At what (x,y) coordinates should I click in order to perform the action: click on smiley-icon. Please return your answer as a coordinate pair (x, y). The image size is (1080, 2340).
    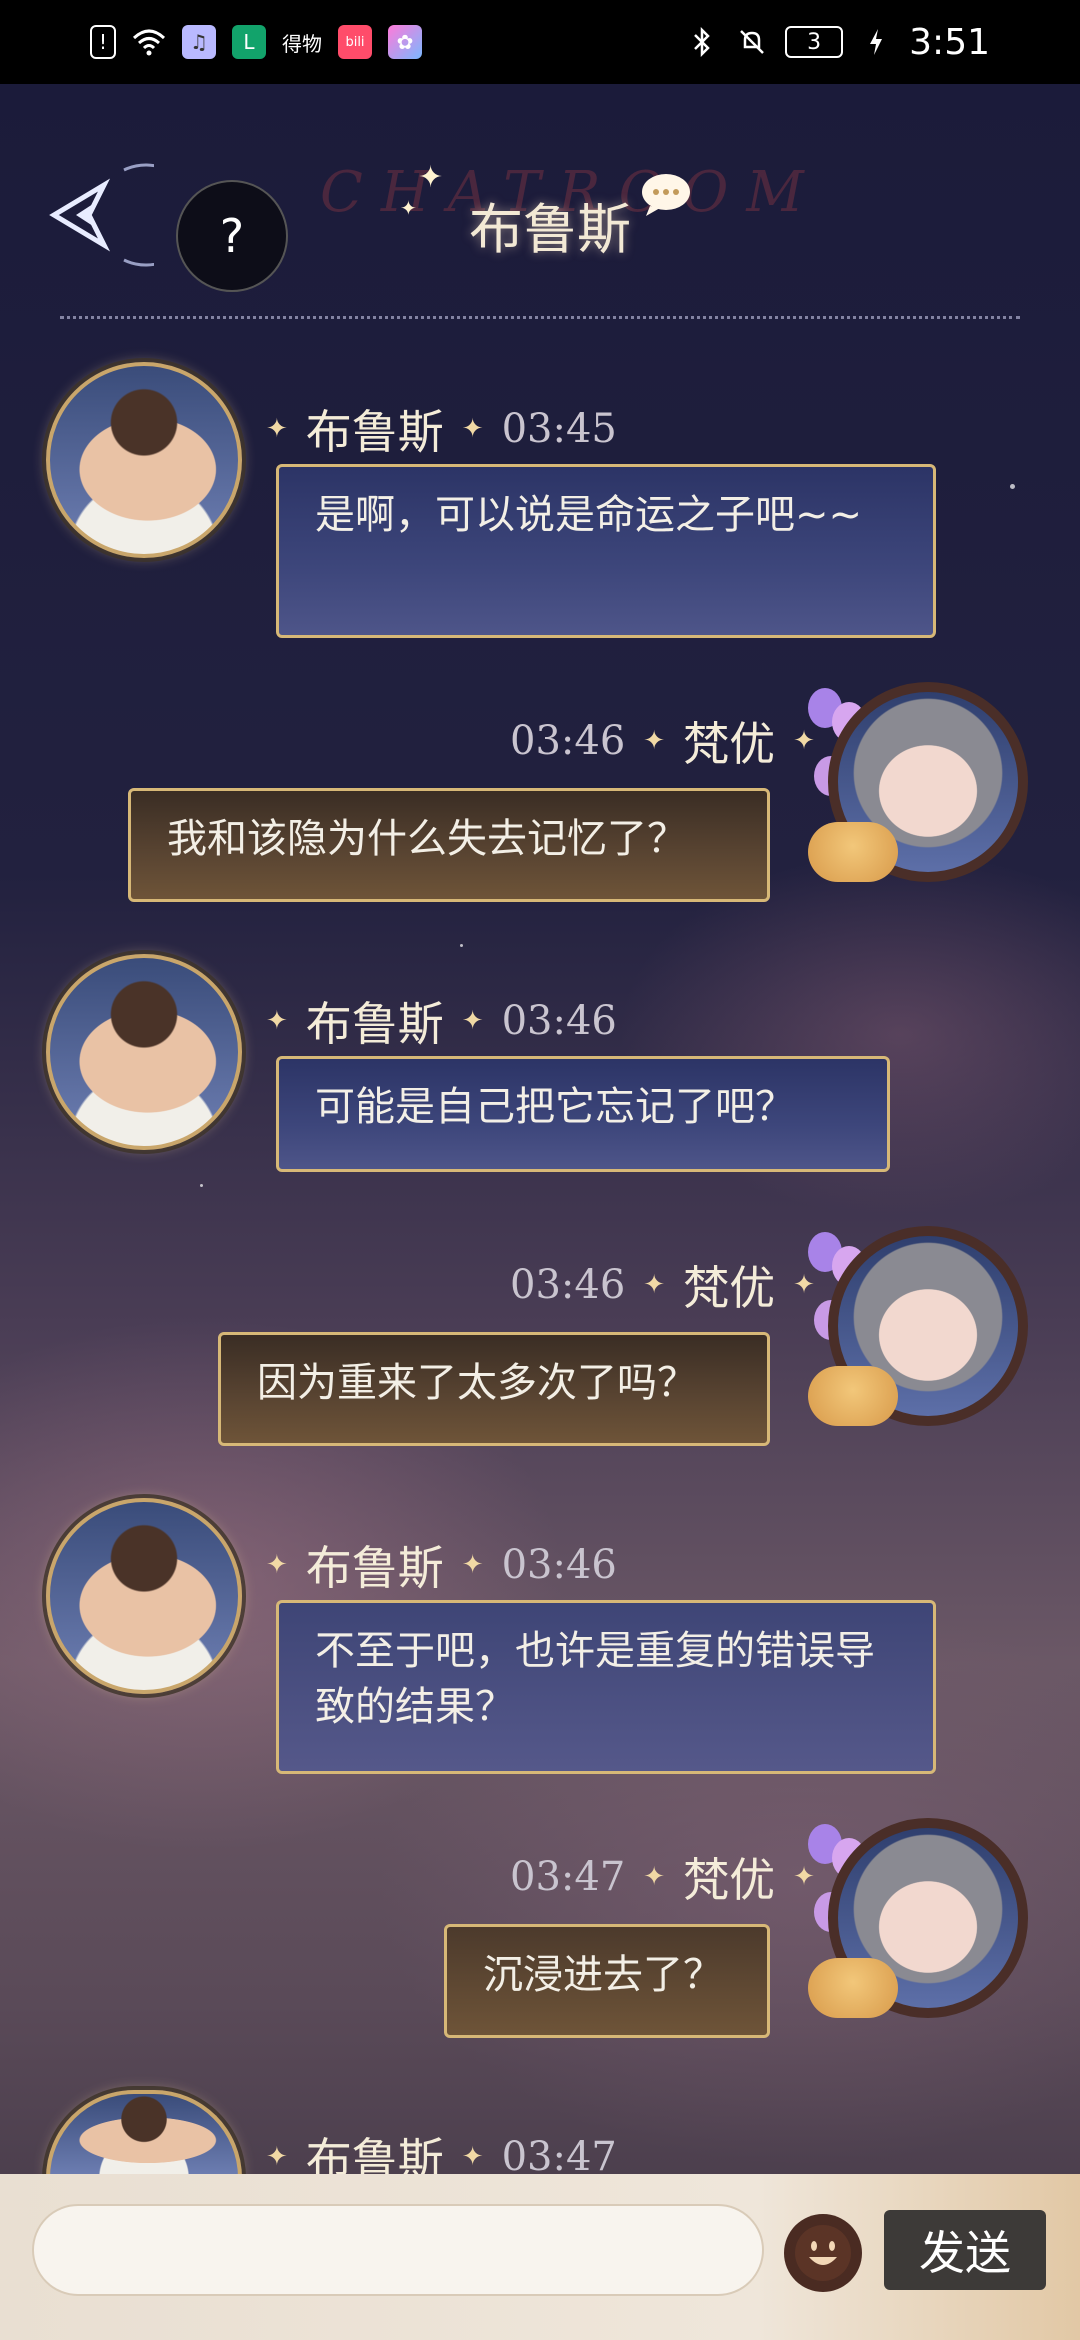
    Looking at the image, I should click on (823, 2253).